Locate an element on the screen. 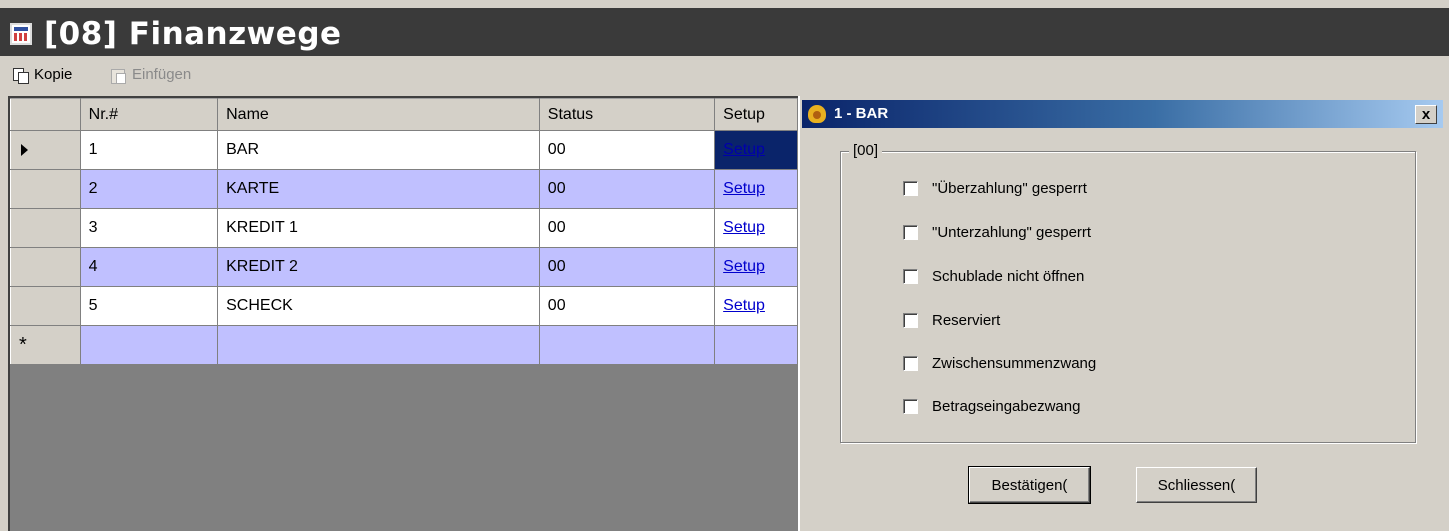 This screenshot has height=531, width=1449. cell-nr: 2 is located at coordinates (149, 189).